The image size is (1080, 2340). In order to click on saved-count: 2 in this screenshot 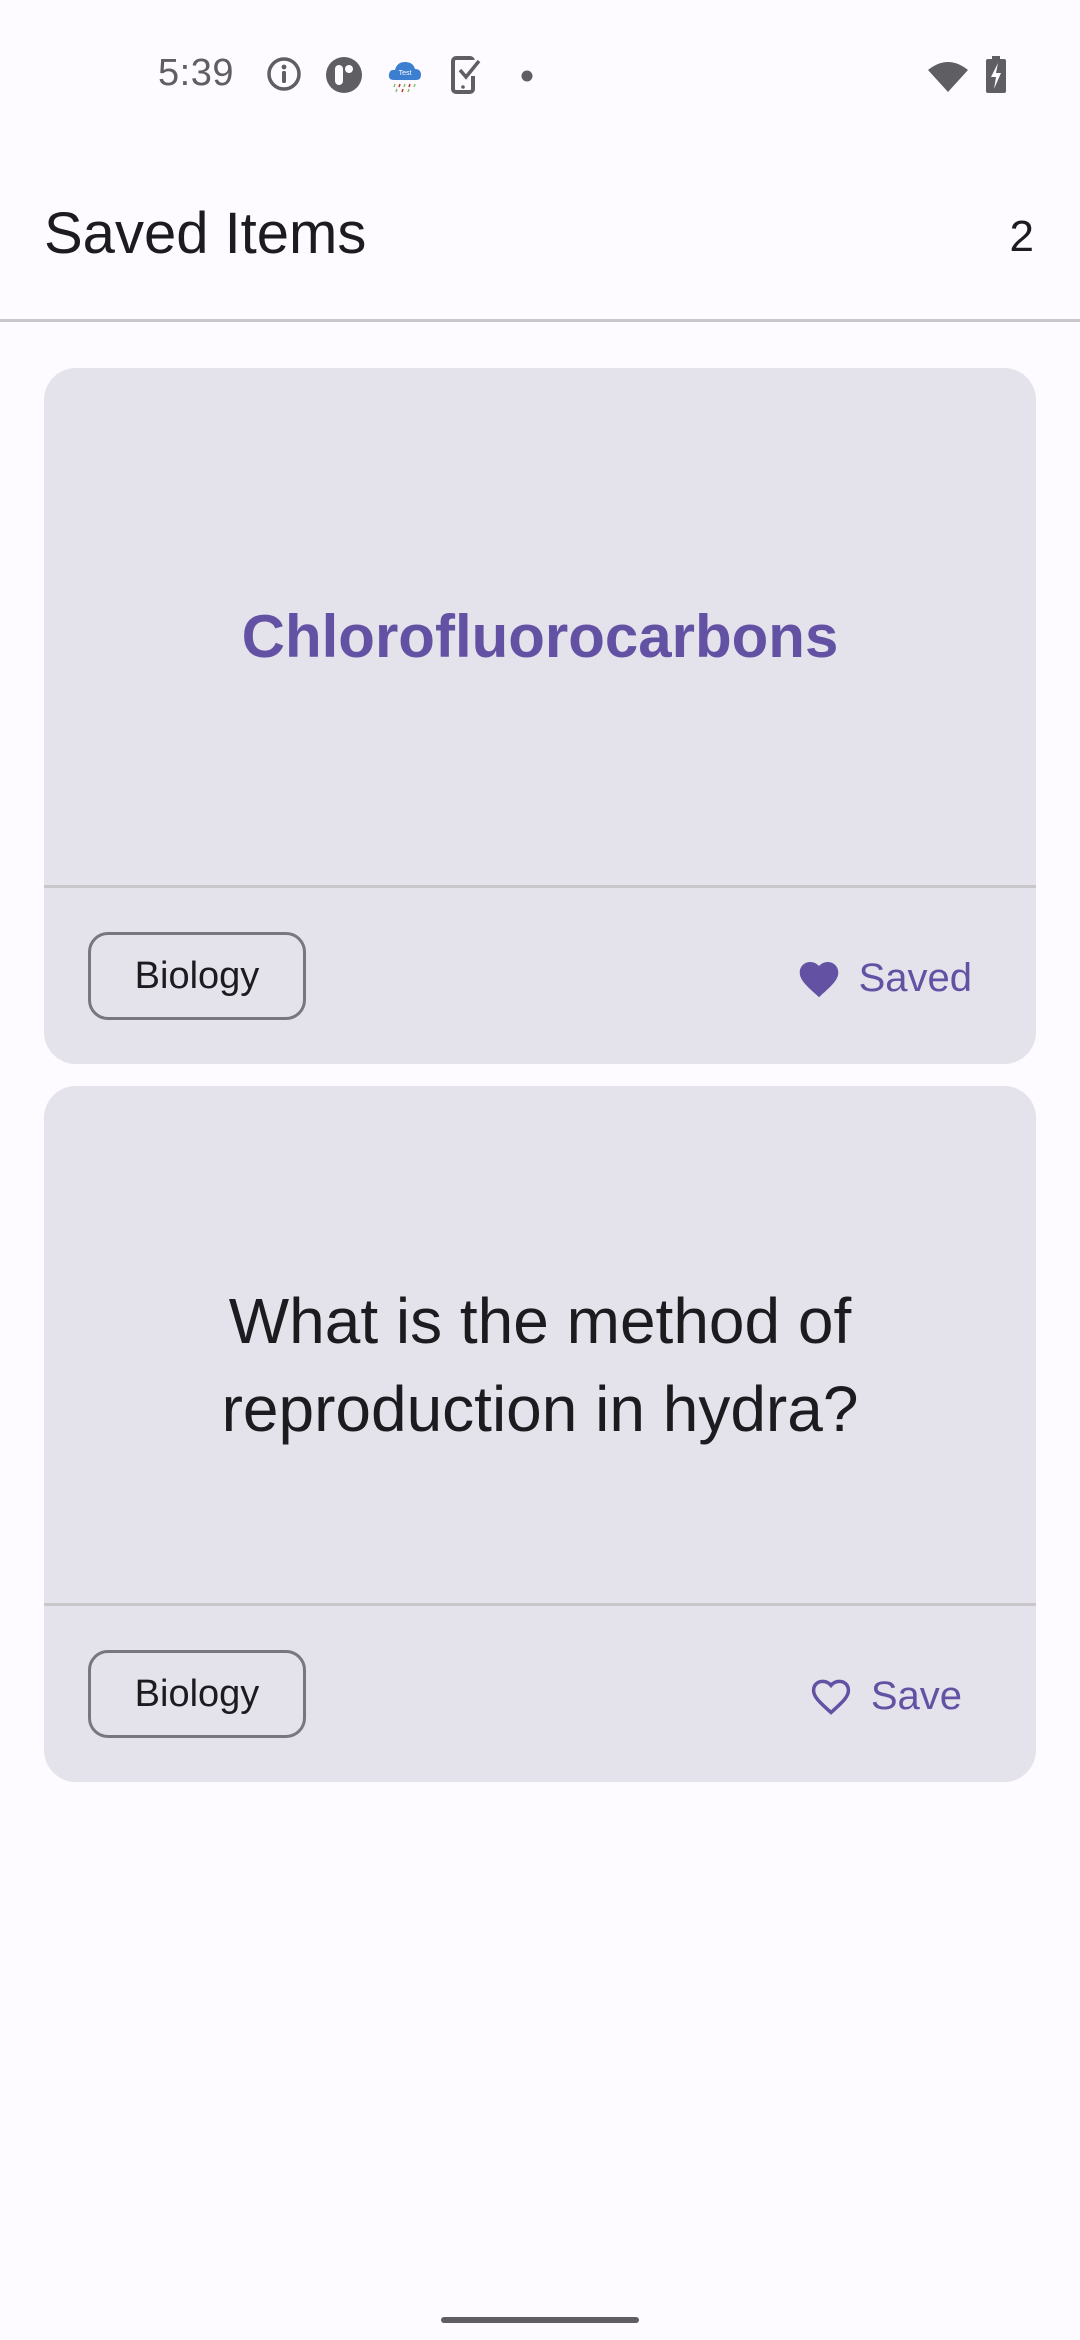, I will do `click(1021, 236)`.